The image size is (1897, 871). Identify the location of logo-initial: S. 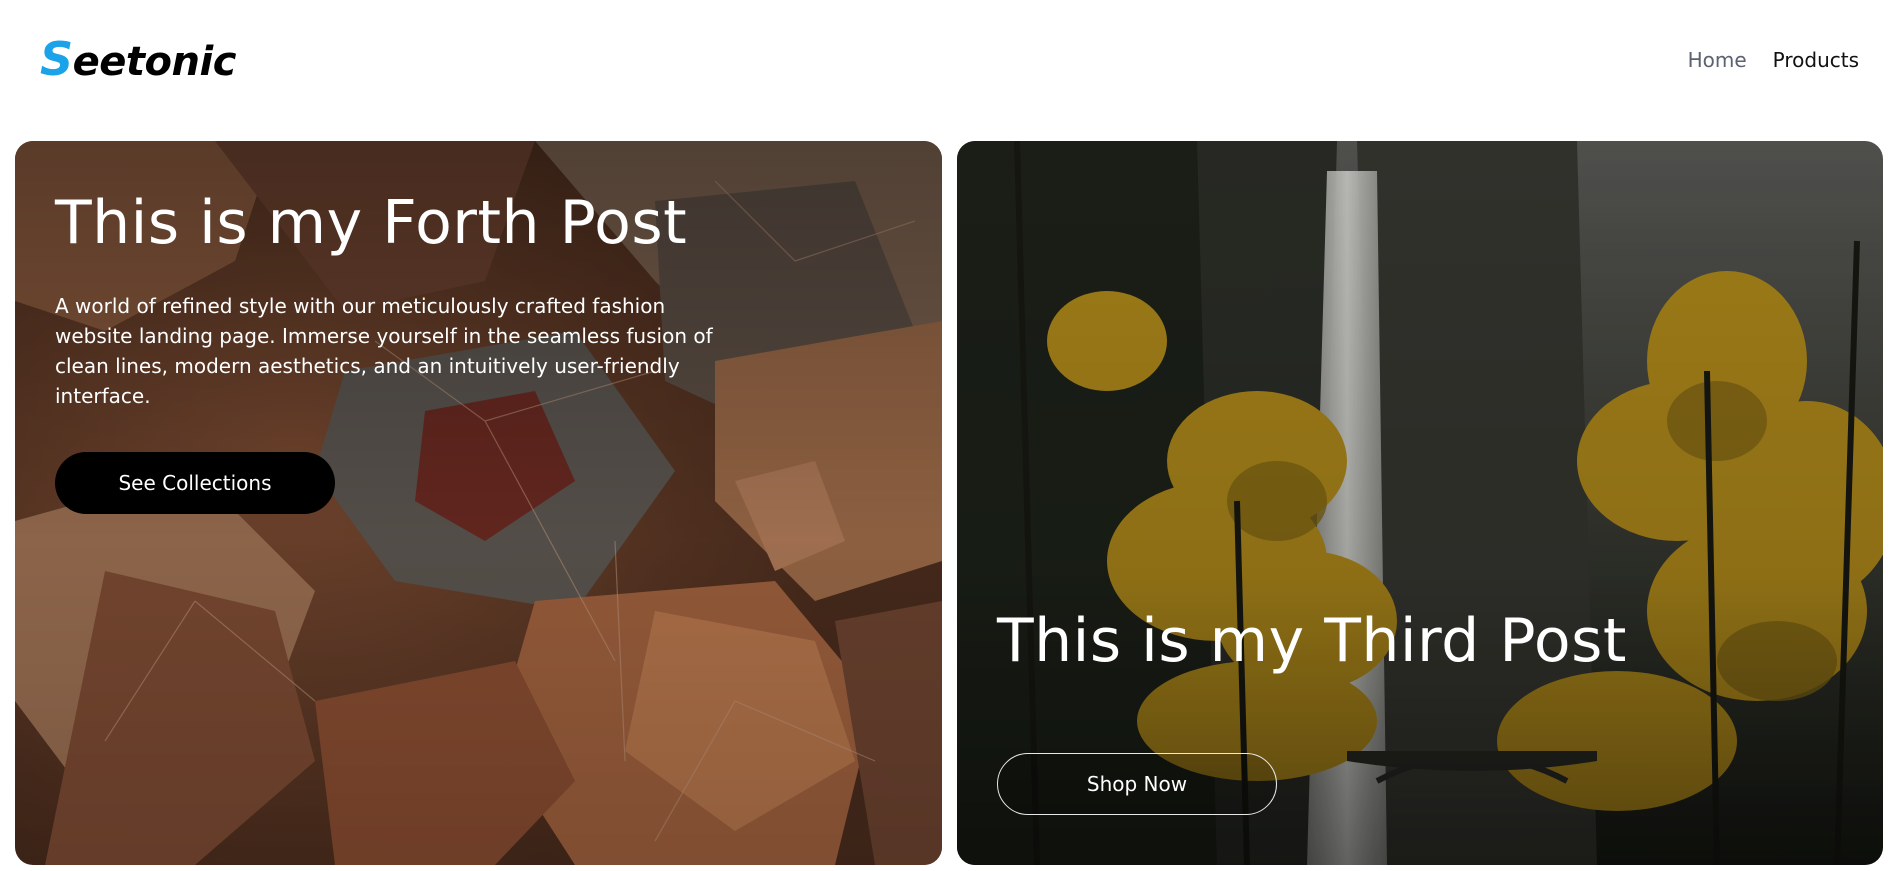
(56, 59).